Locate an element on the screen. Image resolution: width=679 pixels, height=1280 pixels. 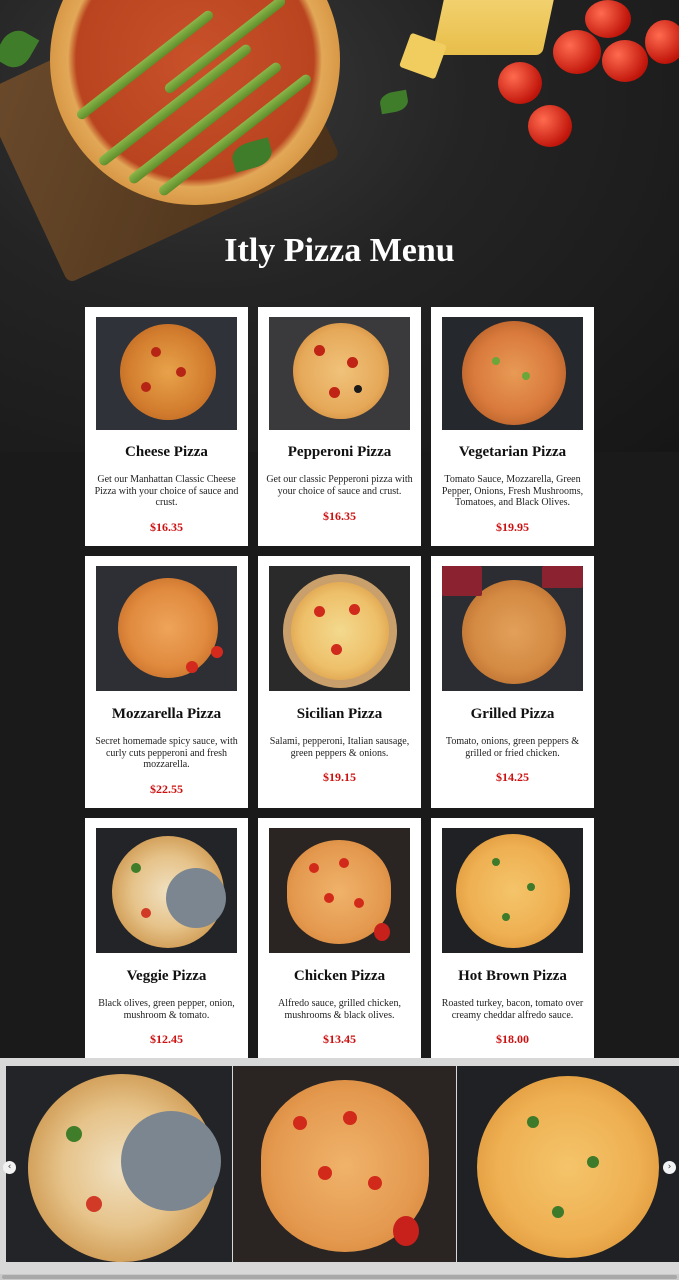
pizza-name: Mozzarella Pizza is located at coordinates (166, 714).